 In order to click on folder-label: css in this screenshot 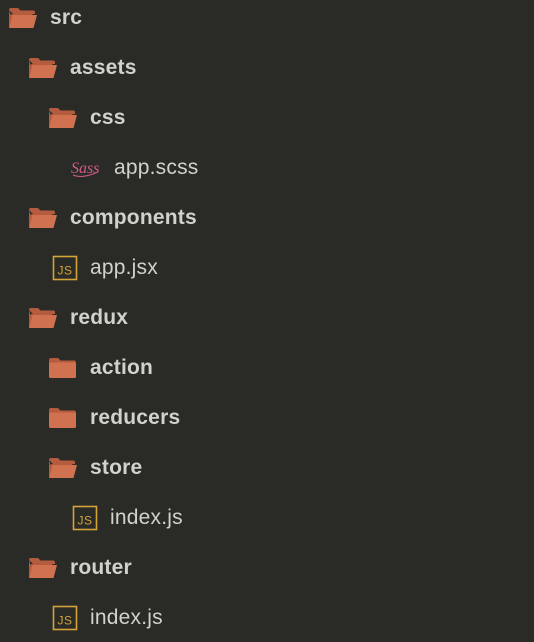, I will do `click(108, 117)`.